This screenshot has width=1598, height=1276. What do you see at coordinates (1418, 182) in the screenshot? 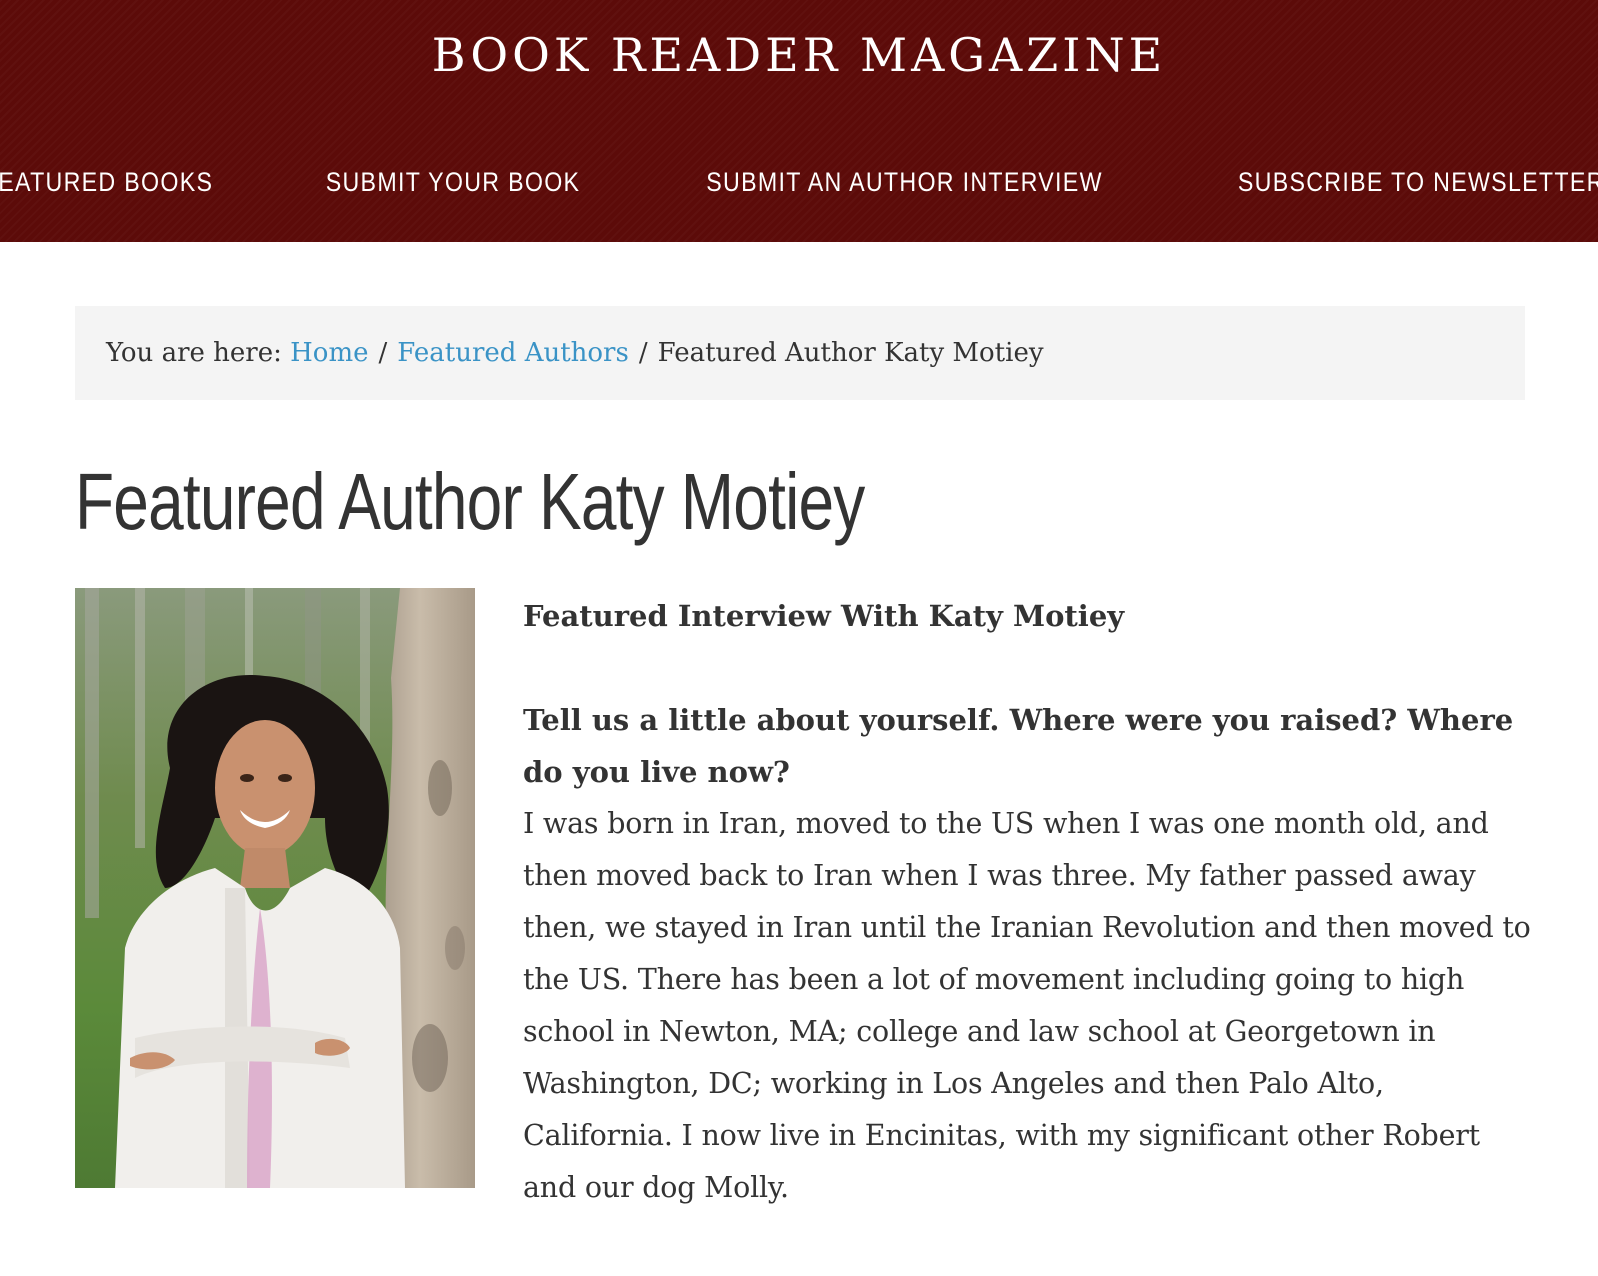
I see `nav-item-subscribe-newsletter: SUBSCRIBE TO NEWSLETTER` at bounding box center [1418, 182].